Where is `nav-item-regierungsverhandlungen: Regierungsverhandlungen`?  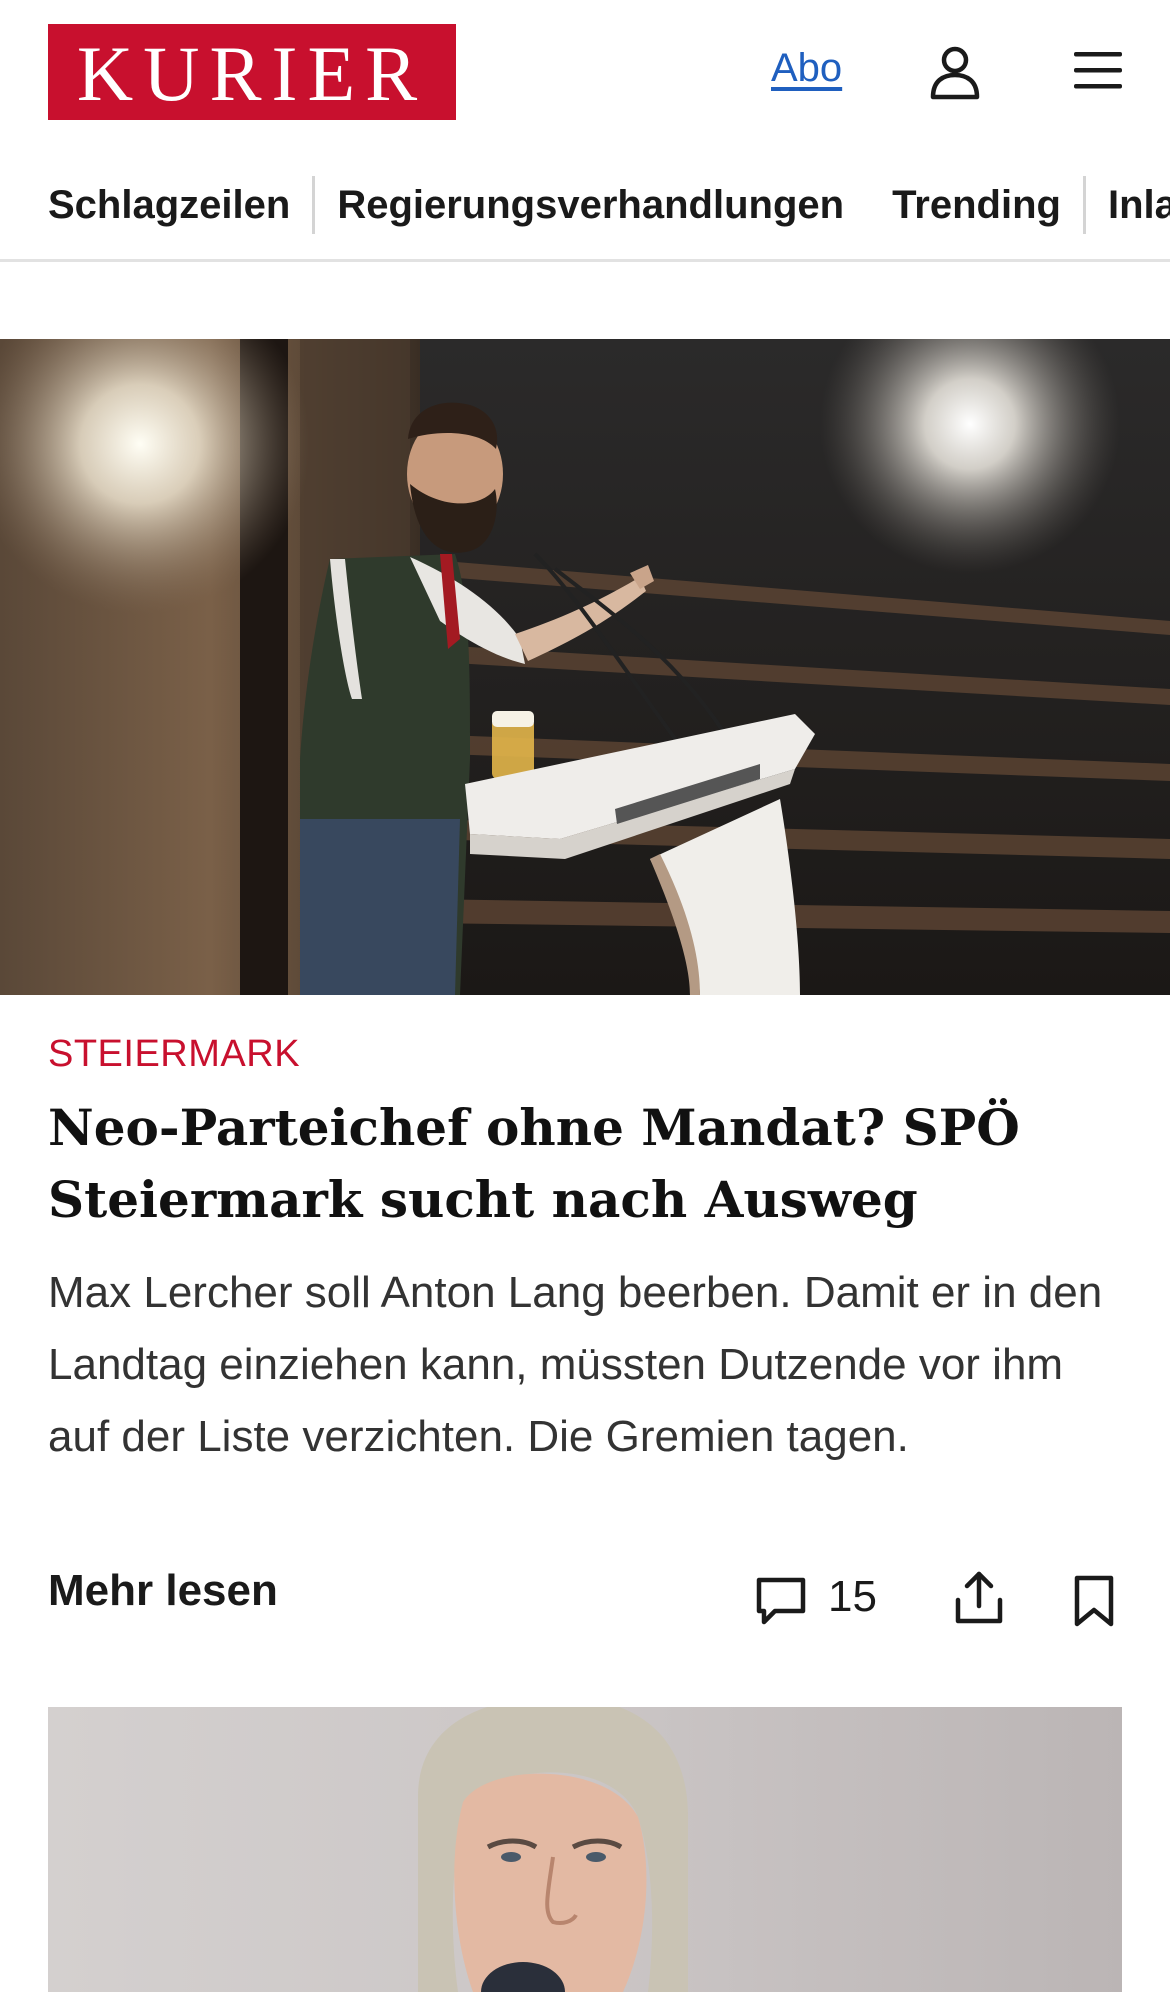 nav-item-regierungsverhandlungen: Regierungsverhandlungen is located at coordinates (590, 205).